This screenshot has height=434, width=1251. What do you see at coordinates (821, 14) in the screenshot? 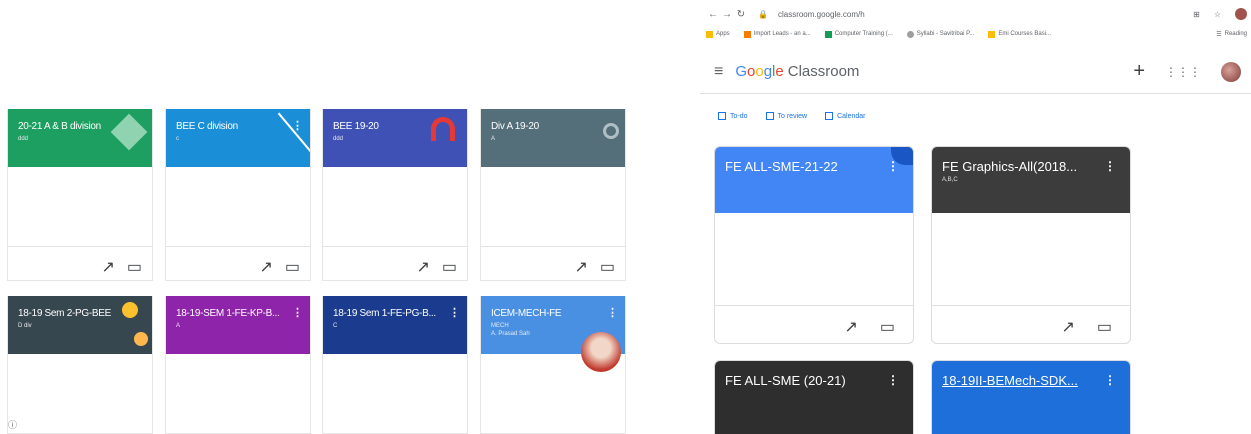
I see `address-bar: classroom.google.com/h` at bounding box center [821, 14].